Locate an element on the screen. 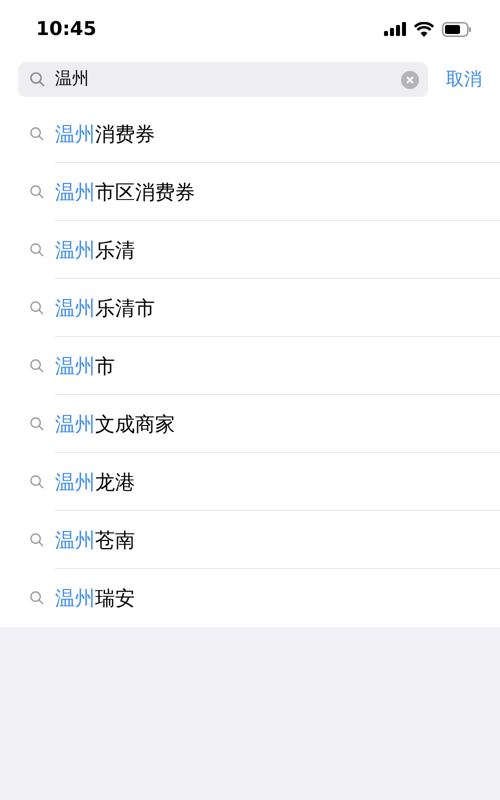 This screenshot has height=800, width=500. signal-icon is located at coordinates (395, 29).